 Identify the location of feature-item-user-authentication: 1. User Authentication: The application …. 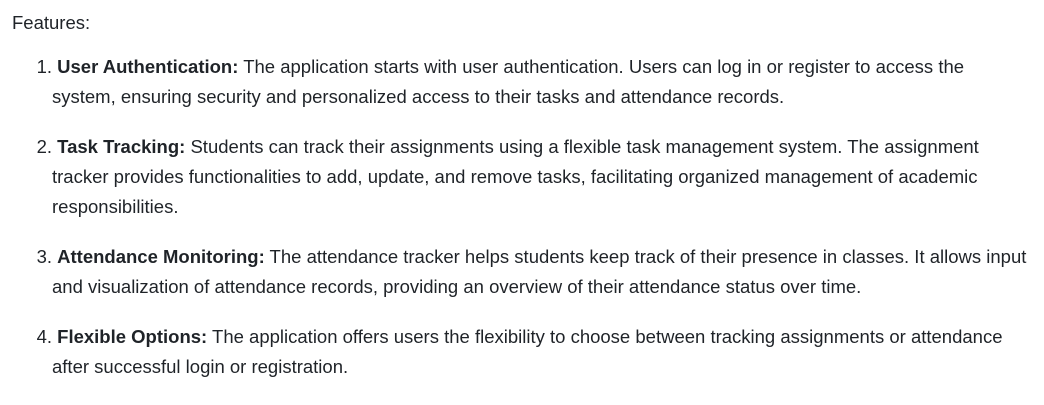
(522, 82).